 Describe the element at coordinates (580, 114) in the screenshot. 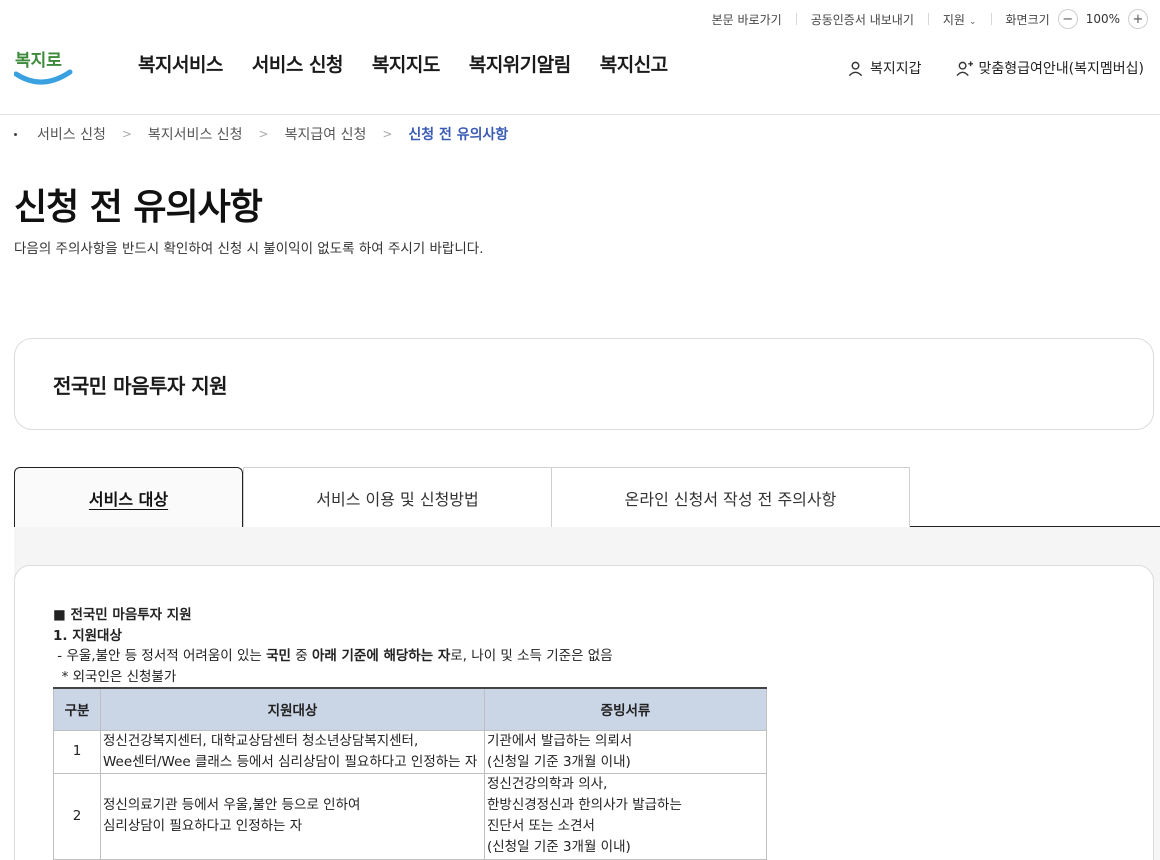

I see `header-divider` at that location.